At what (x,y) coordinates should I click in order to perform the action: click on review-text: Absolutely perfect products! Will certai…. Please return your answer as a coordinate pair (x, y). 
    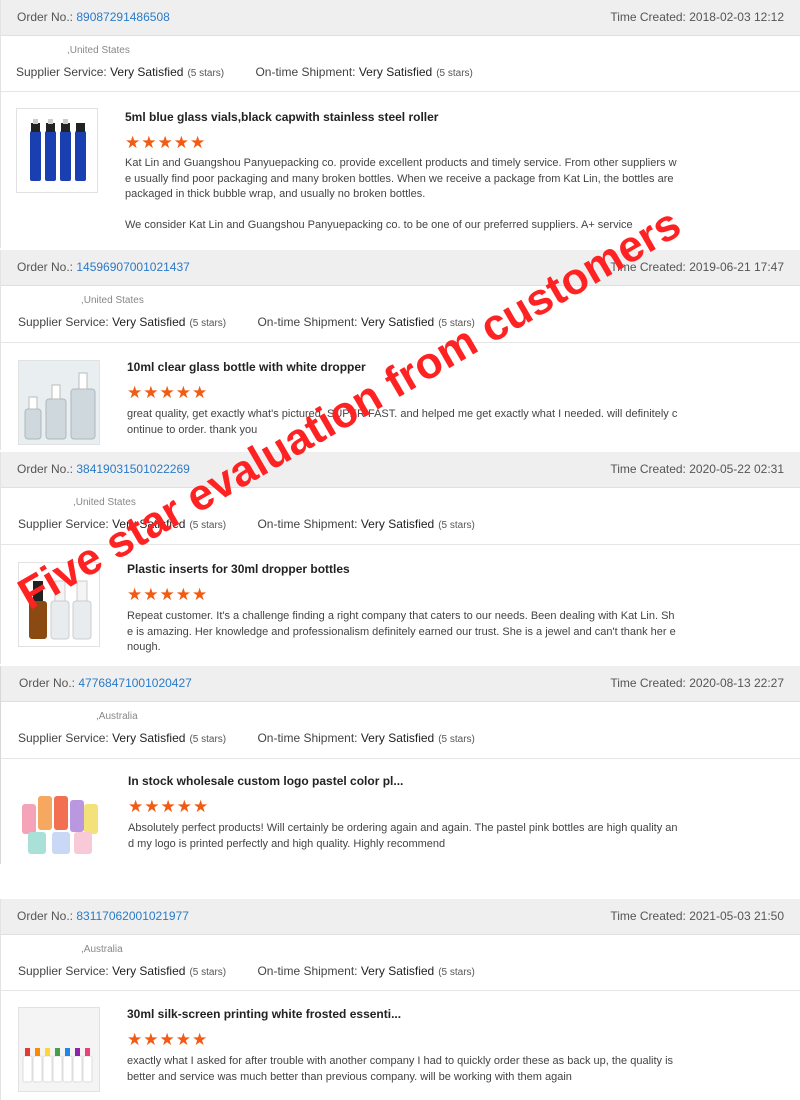
    Looking at the image, I should click on (403, 836).